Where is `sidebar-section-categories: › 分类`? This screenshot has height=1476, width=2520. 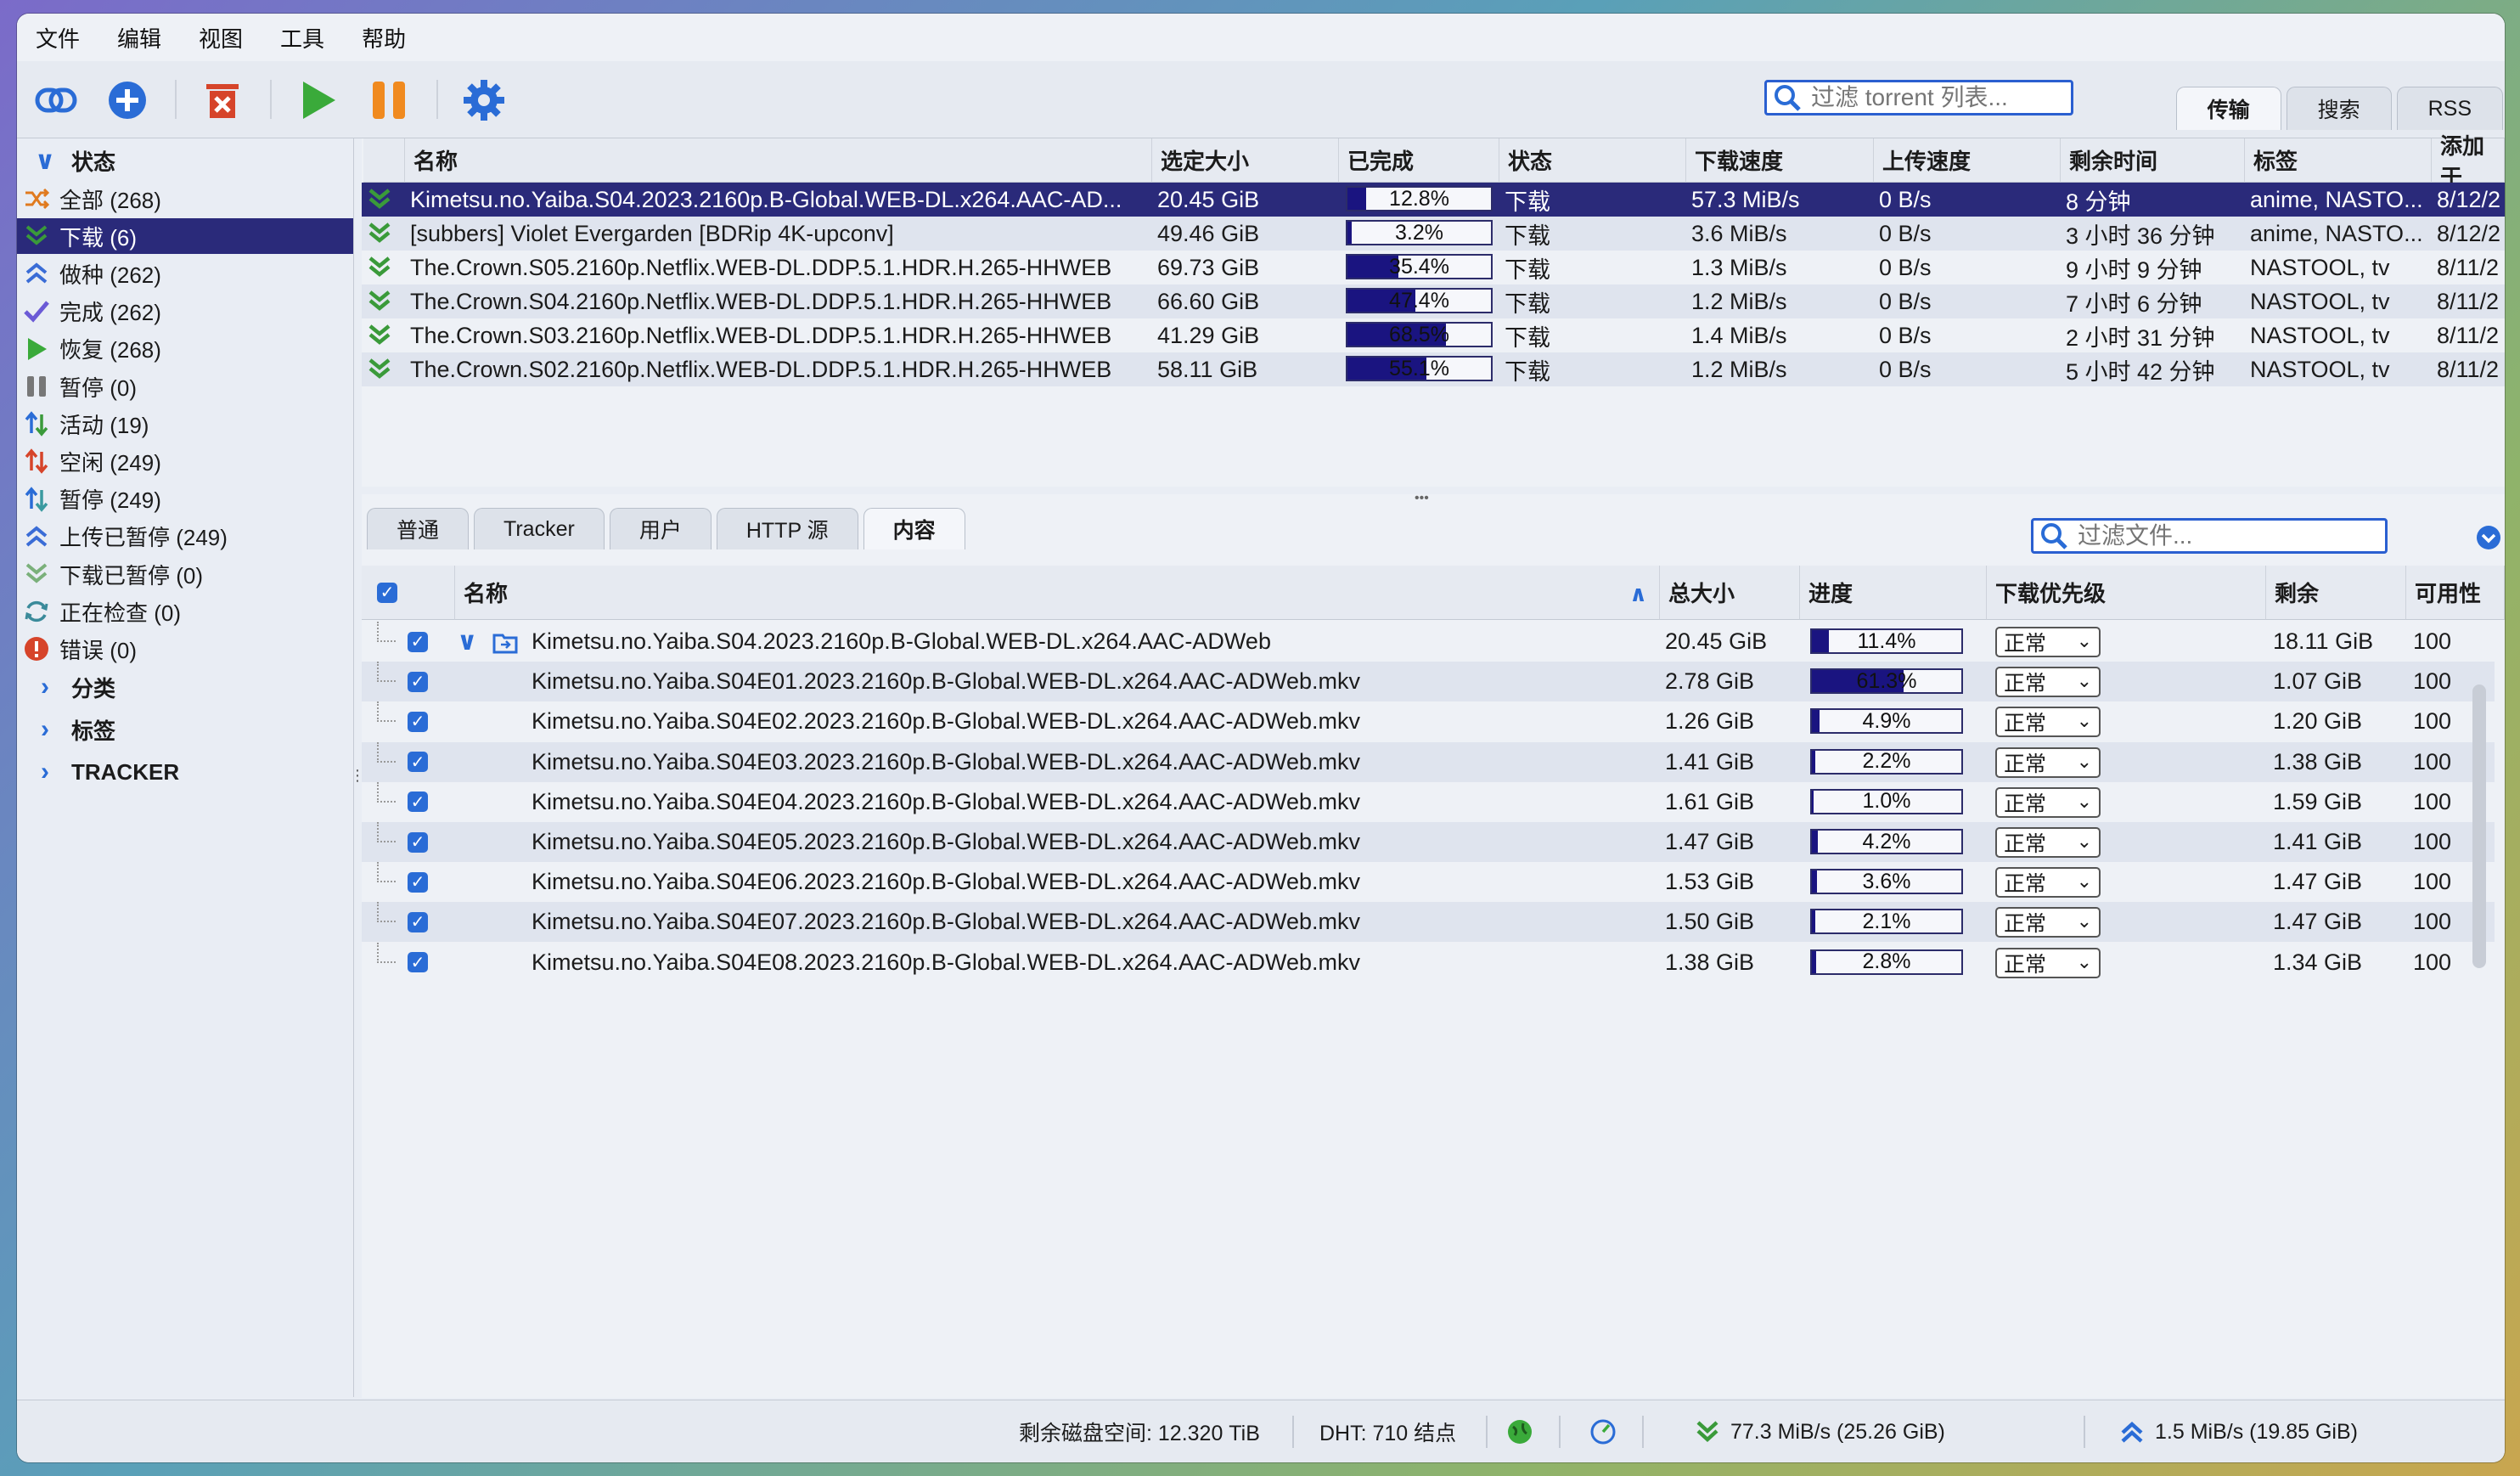 sidebar-section-categories: › 分类 is located at coordinates (66, 687).